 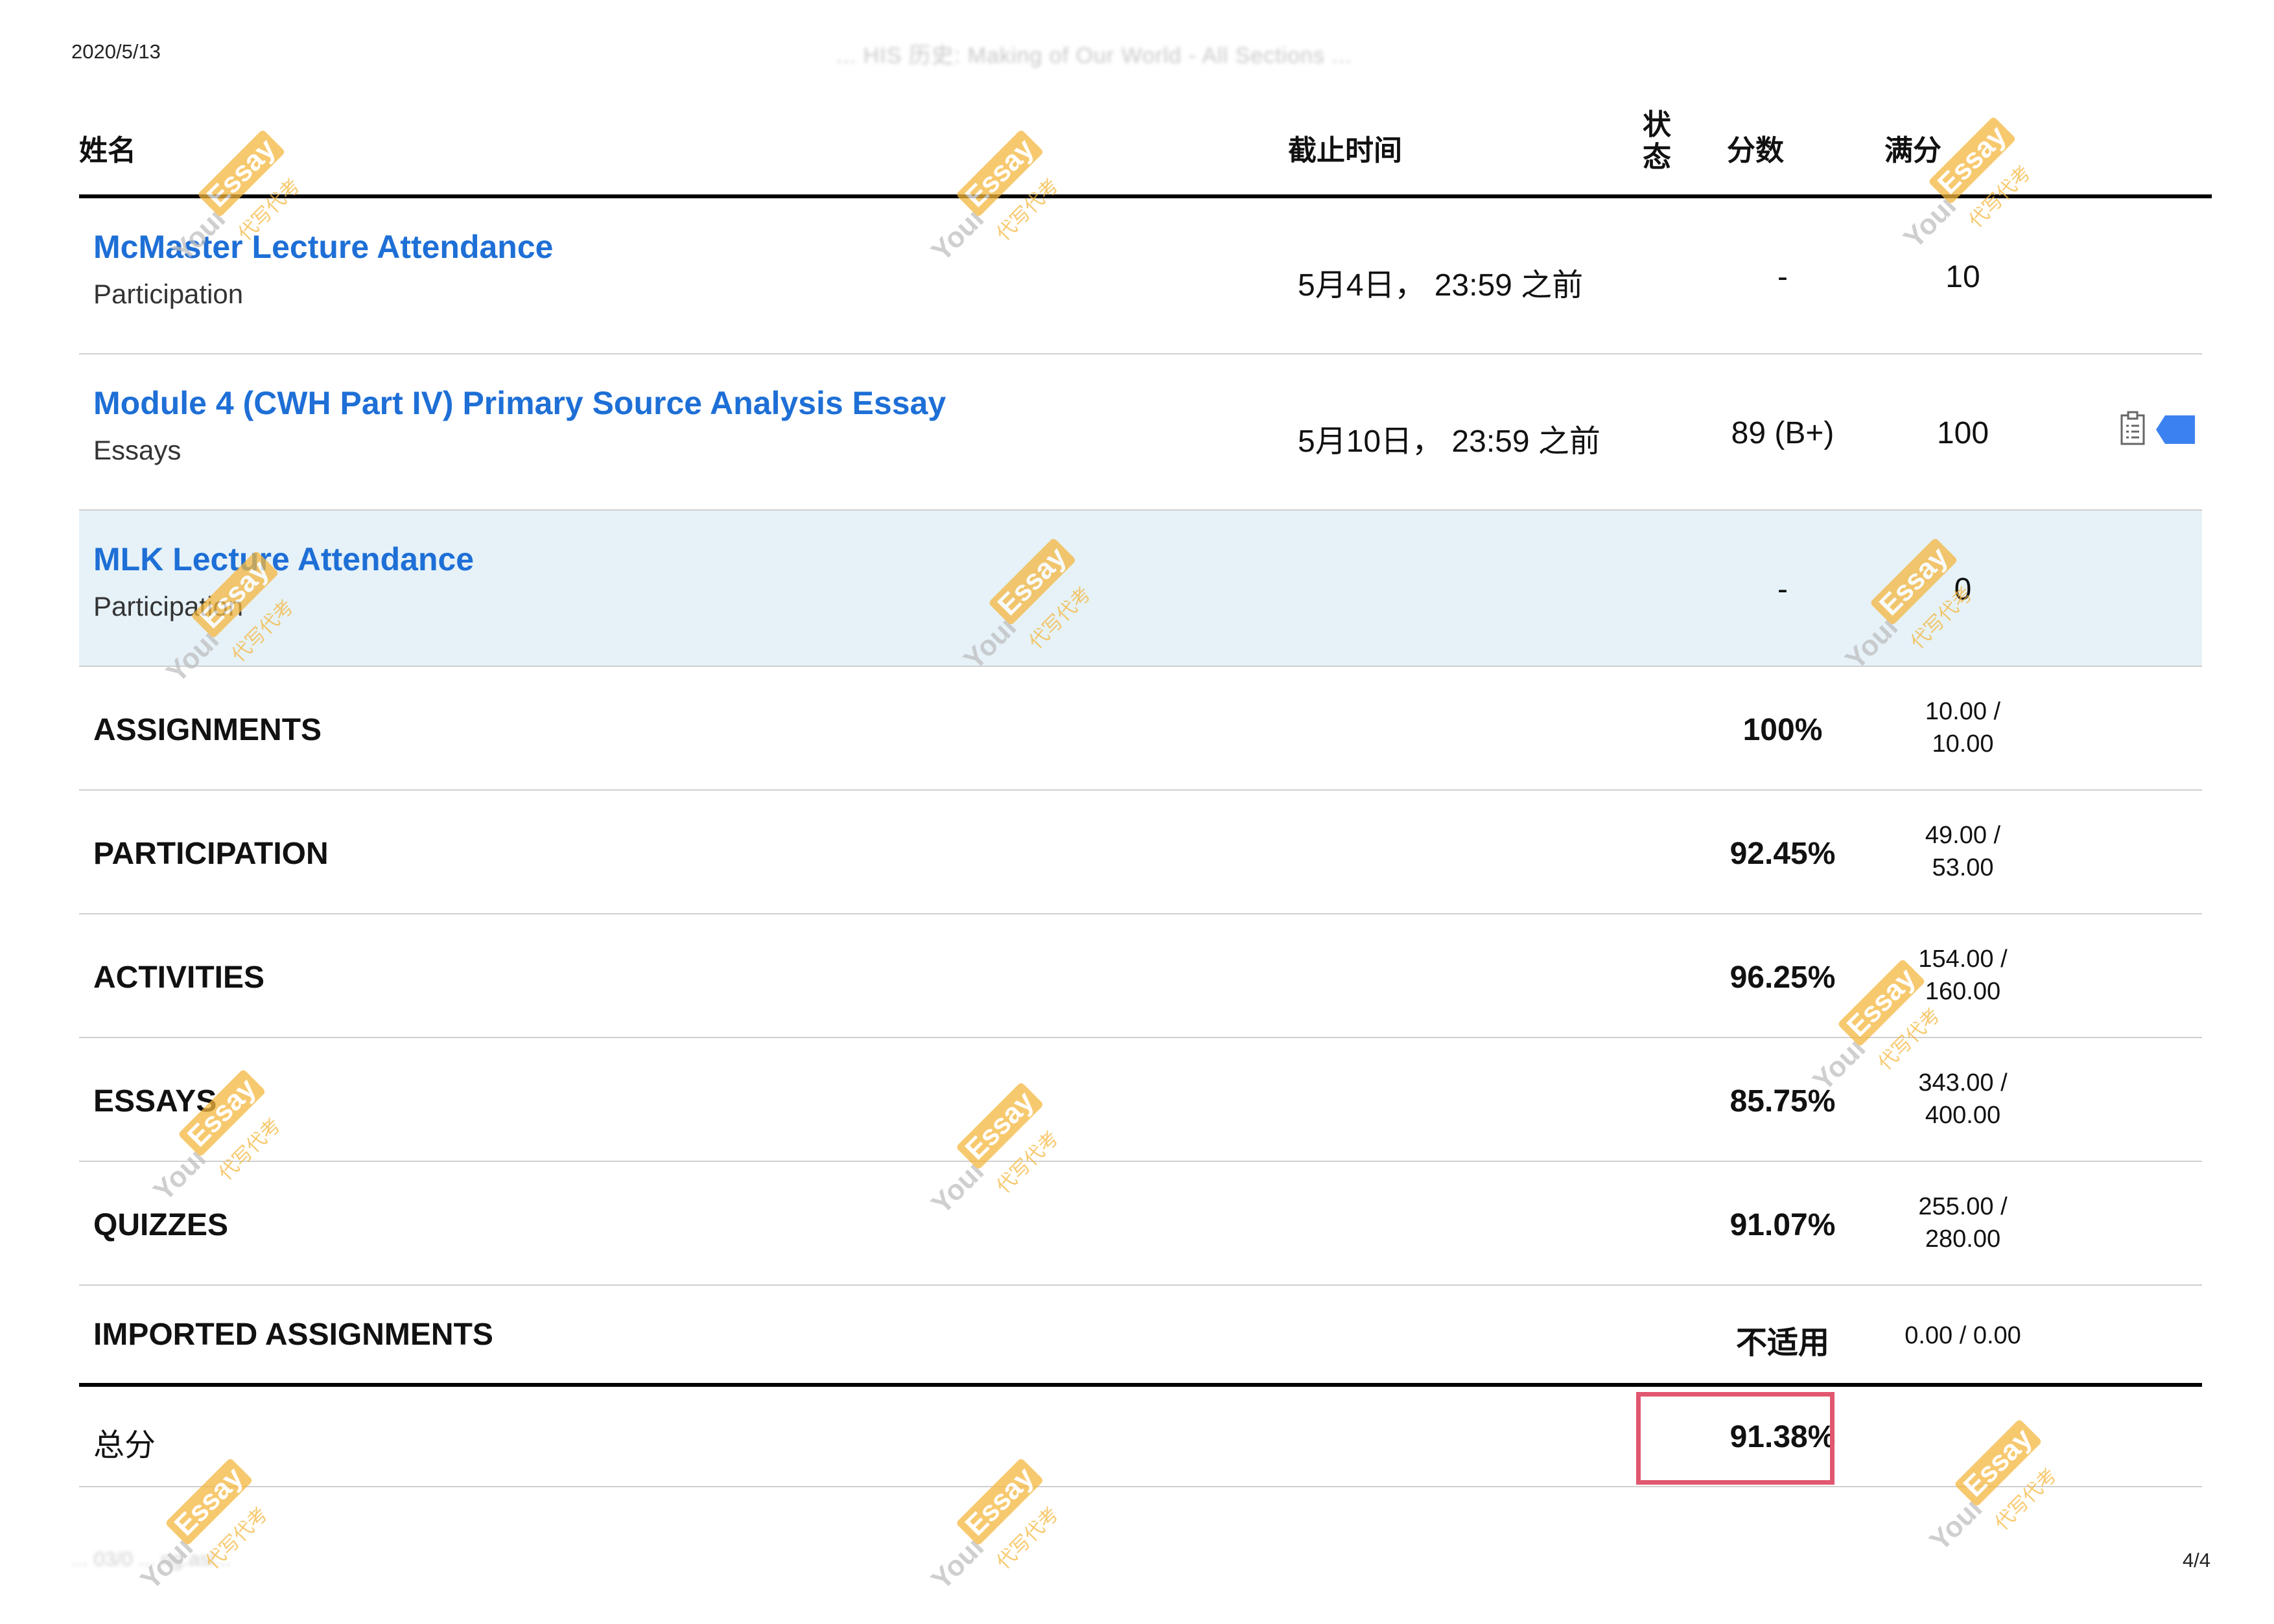 What do you see at coordinates (1963, 728) in the screenshot?
I see `group-fraction: 10.00 / 10.00` at bounding box center [1963, 728].